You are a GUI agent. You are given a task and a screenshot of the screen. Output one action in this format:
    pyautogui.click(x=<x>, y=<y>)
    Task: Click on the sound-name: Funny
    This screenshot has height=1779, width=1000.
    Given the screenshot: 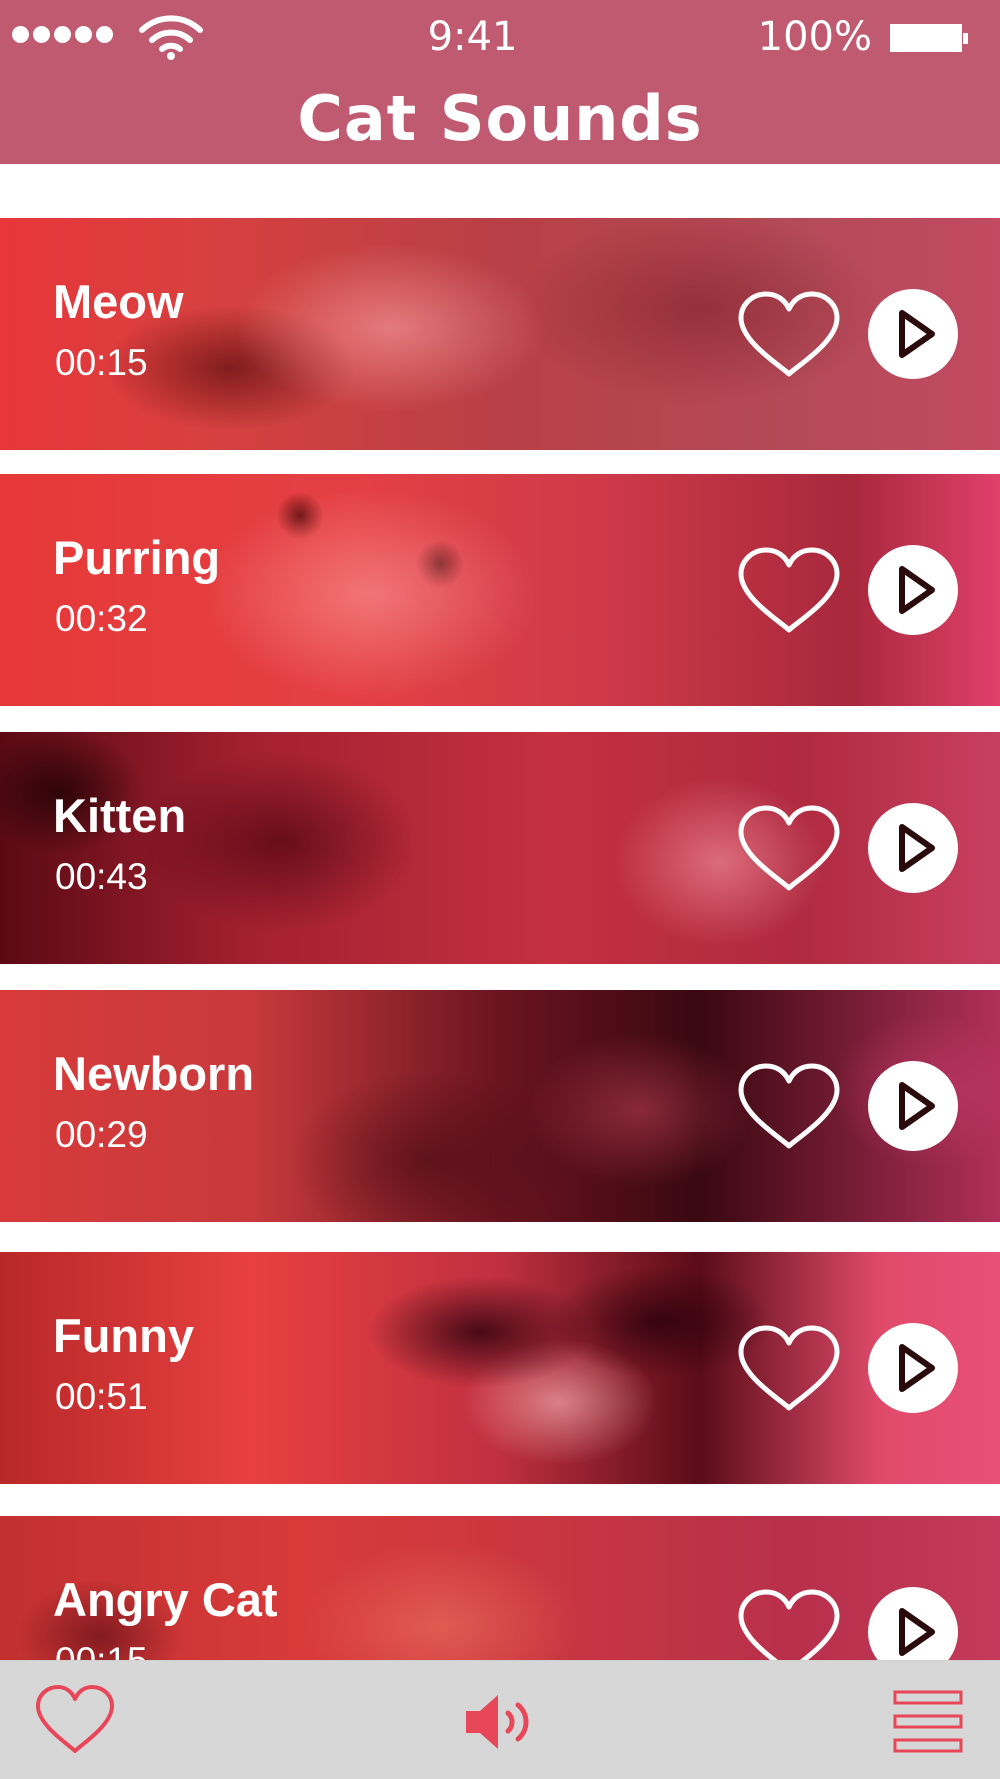 What is the action you would take?
    pyautogui.click(x=123, y=1335)
    